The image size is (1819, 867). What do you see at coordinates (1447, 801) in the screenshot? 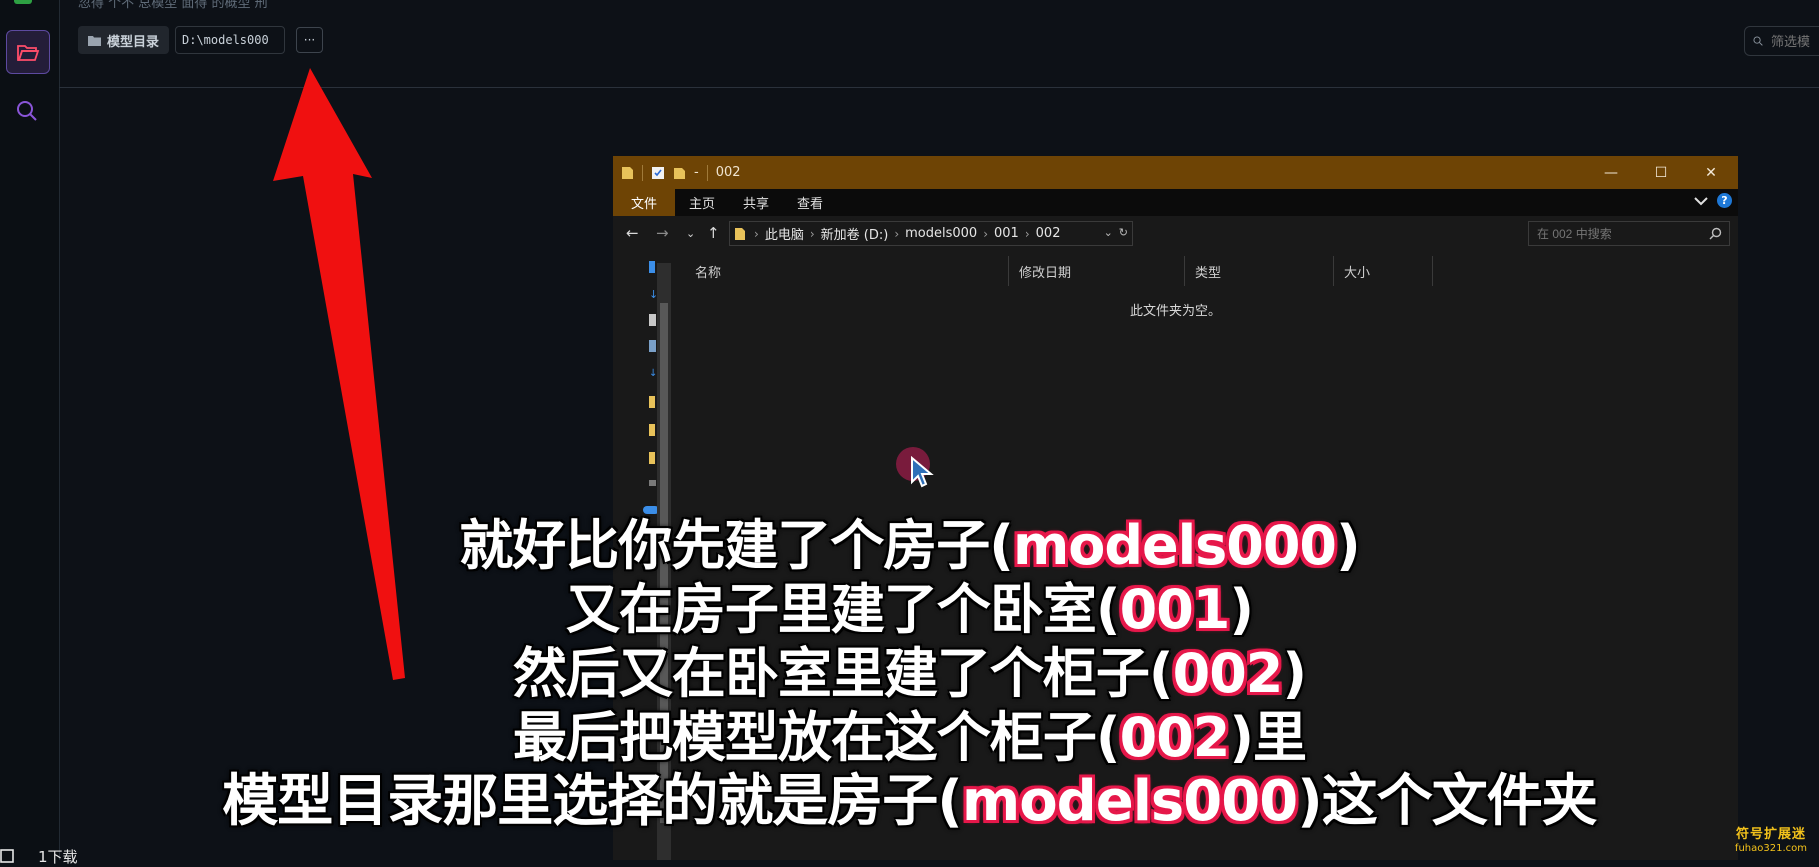
I see `subtitle-text: )这个文件夹` at bounding box center [1447, 801].